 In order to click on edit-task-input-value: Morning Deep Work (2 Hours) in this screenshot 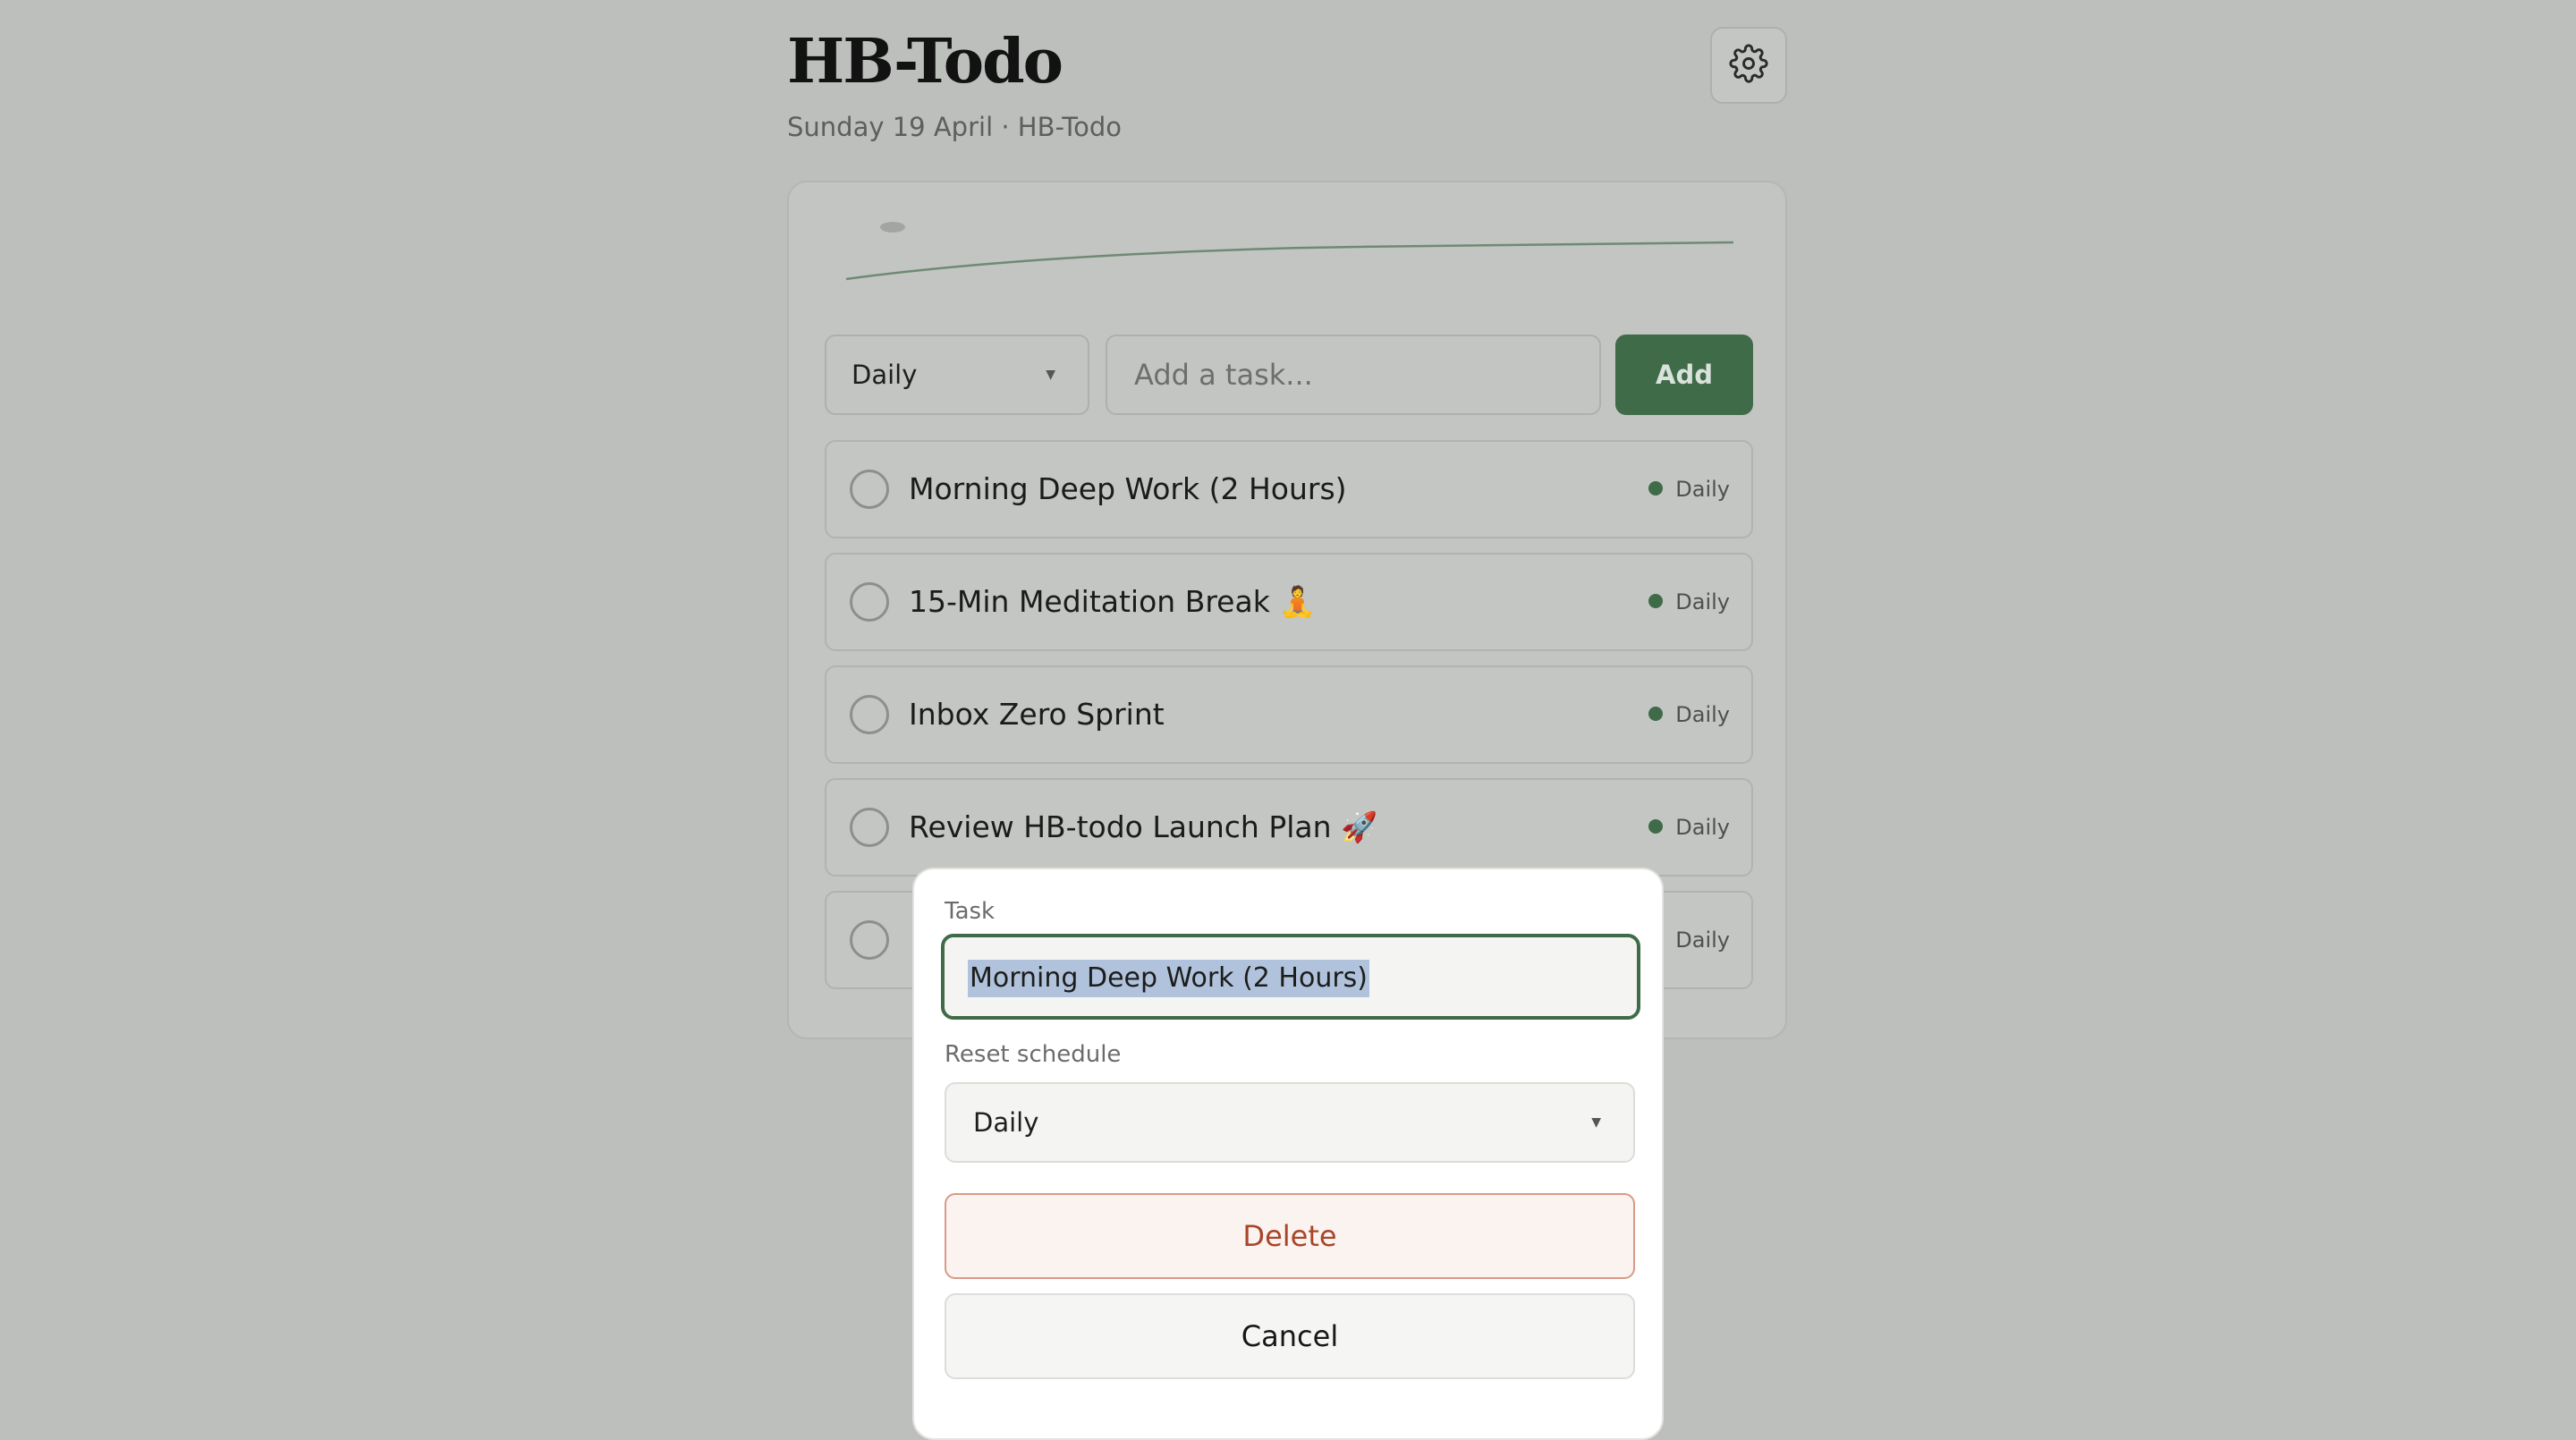, I will do `click(1169, 978)`.